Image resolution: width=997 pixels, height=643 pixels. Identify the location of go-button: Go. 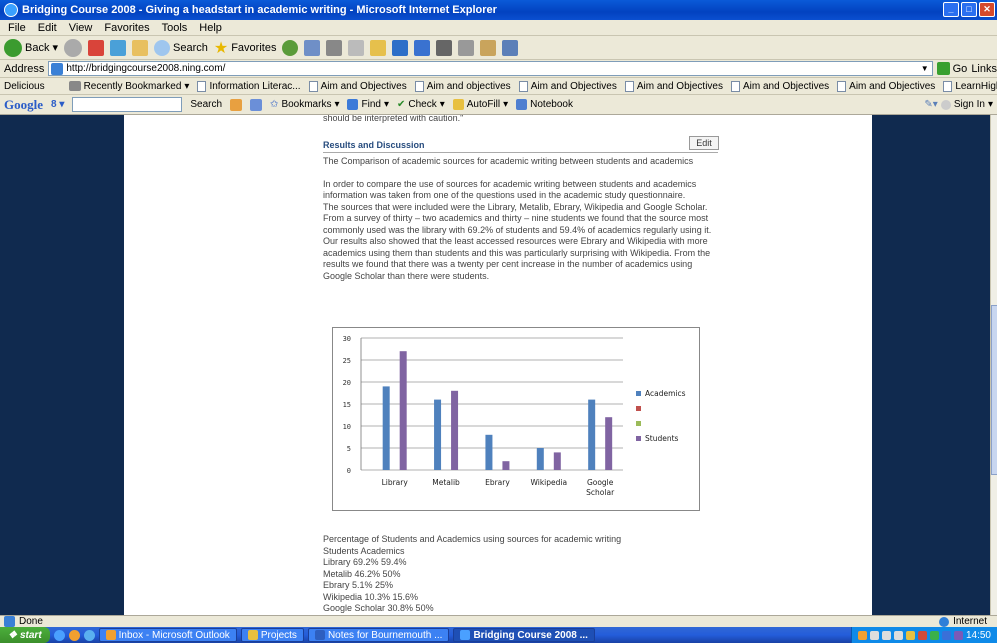
(952, 68).